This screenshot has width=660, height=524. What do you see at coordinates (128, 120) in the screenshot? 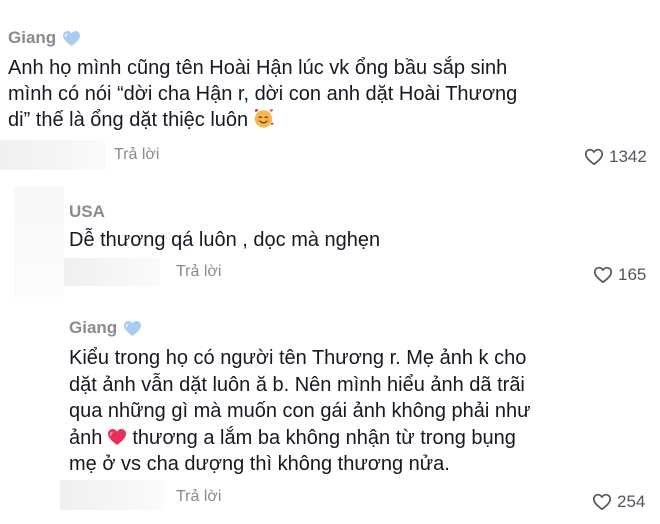
I see `comment-text-fragment: di” thế là ổng dặt thiệc luôn` at bounding box center [128, 120].